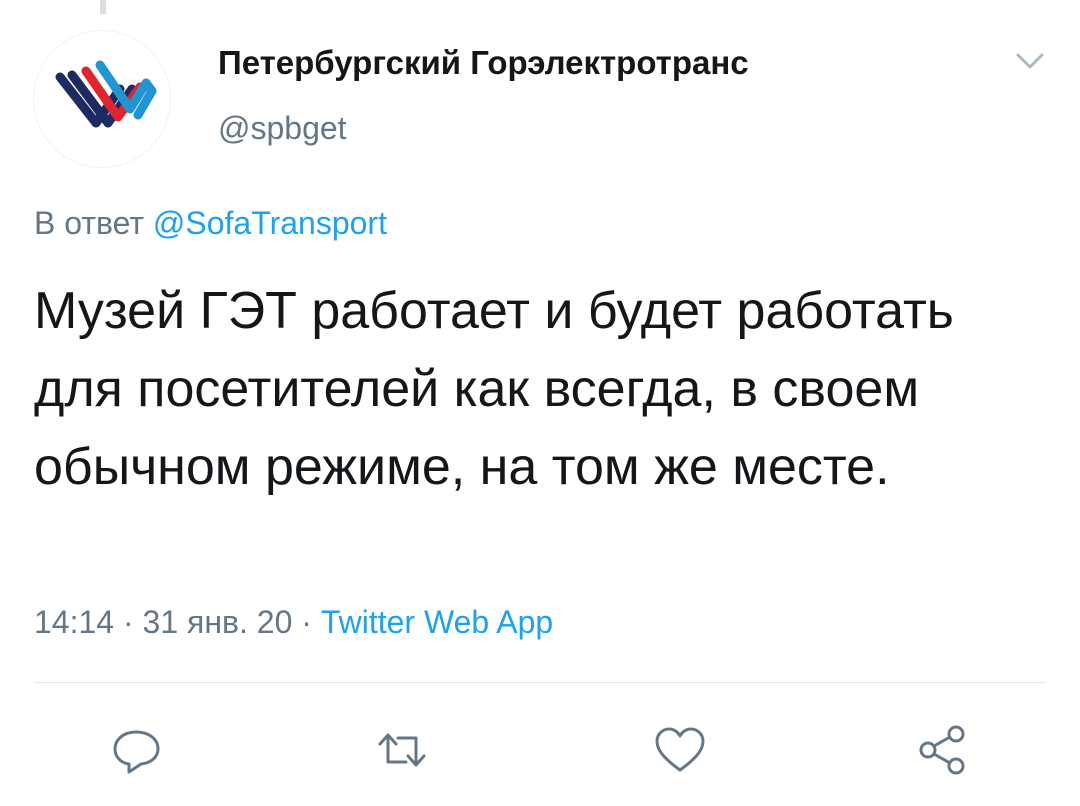  I want to click on retweet-button, so click(402, 750).